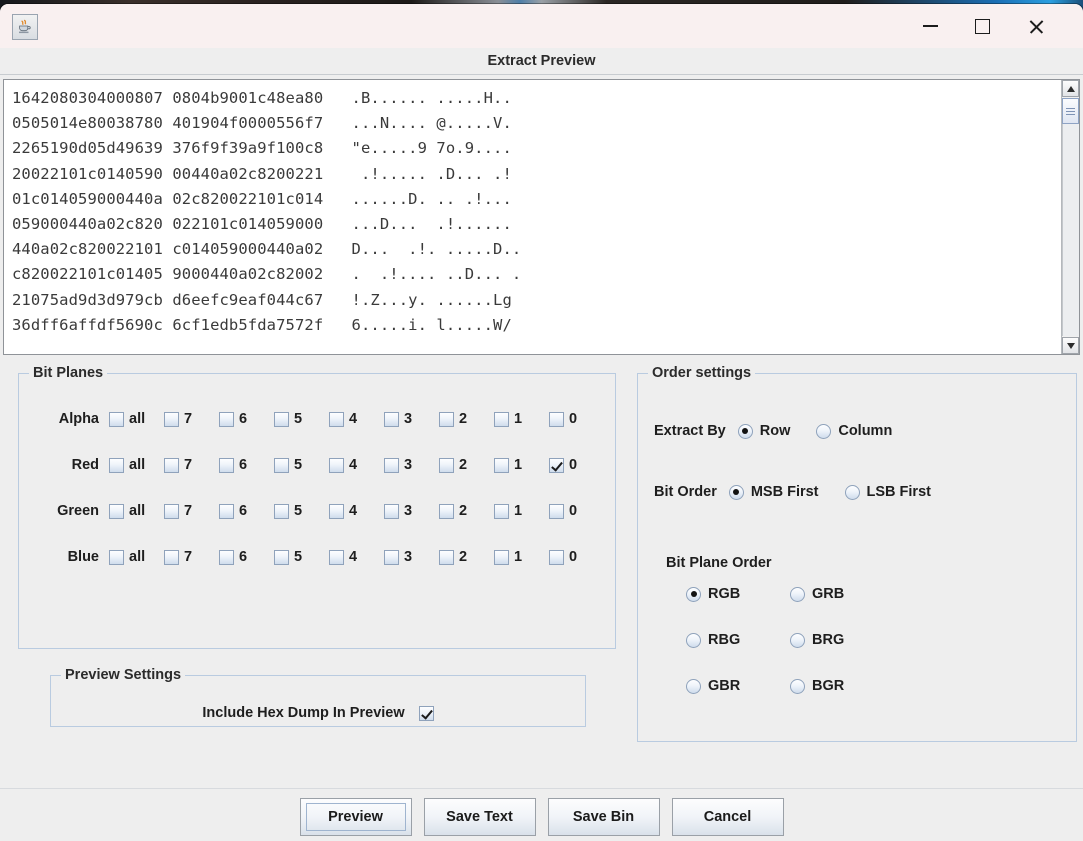  I want to click on bit-plane-order-option-bgr: BGR, so click(829, 686).